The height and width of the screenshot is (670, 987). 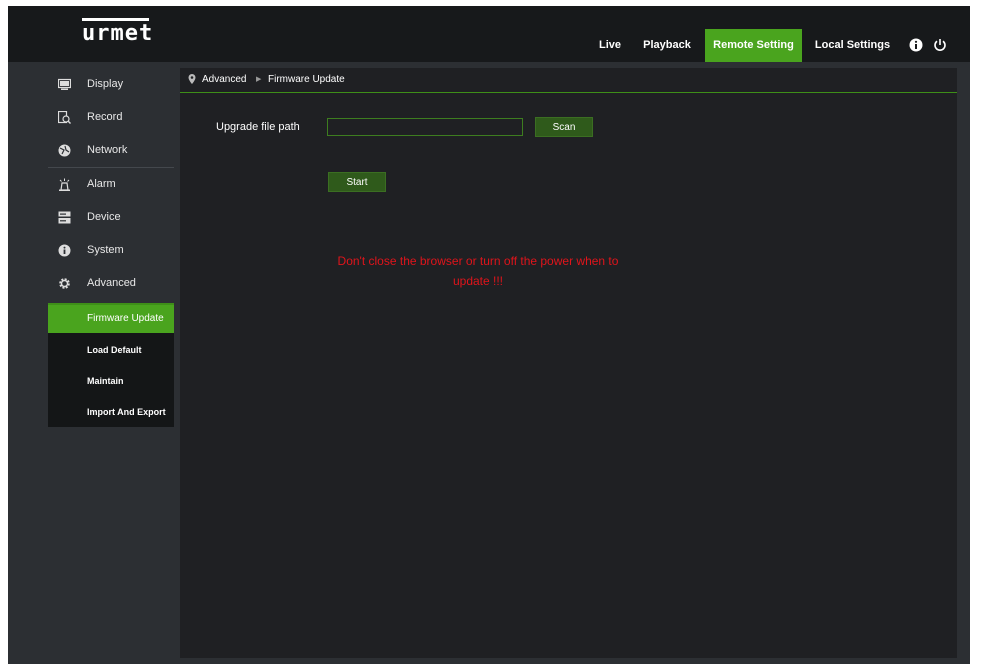 What do you see at coordinates (107, 150) in the screenshot?
I see `sidebar-item-label: Network` at bounding box center [107, 150].